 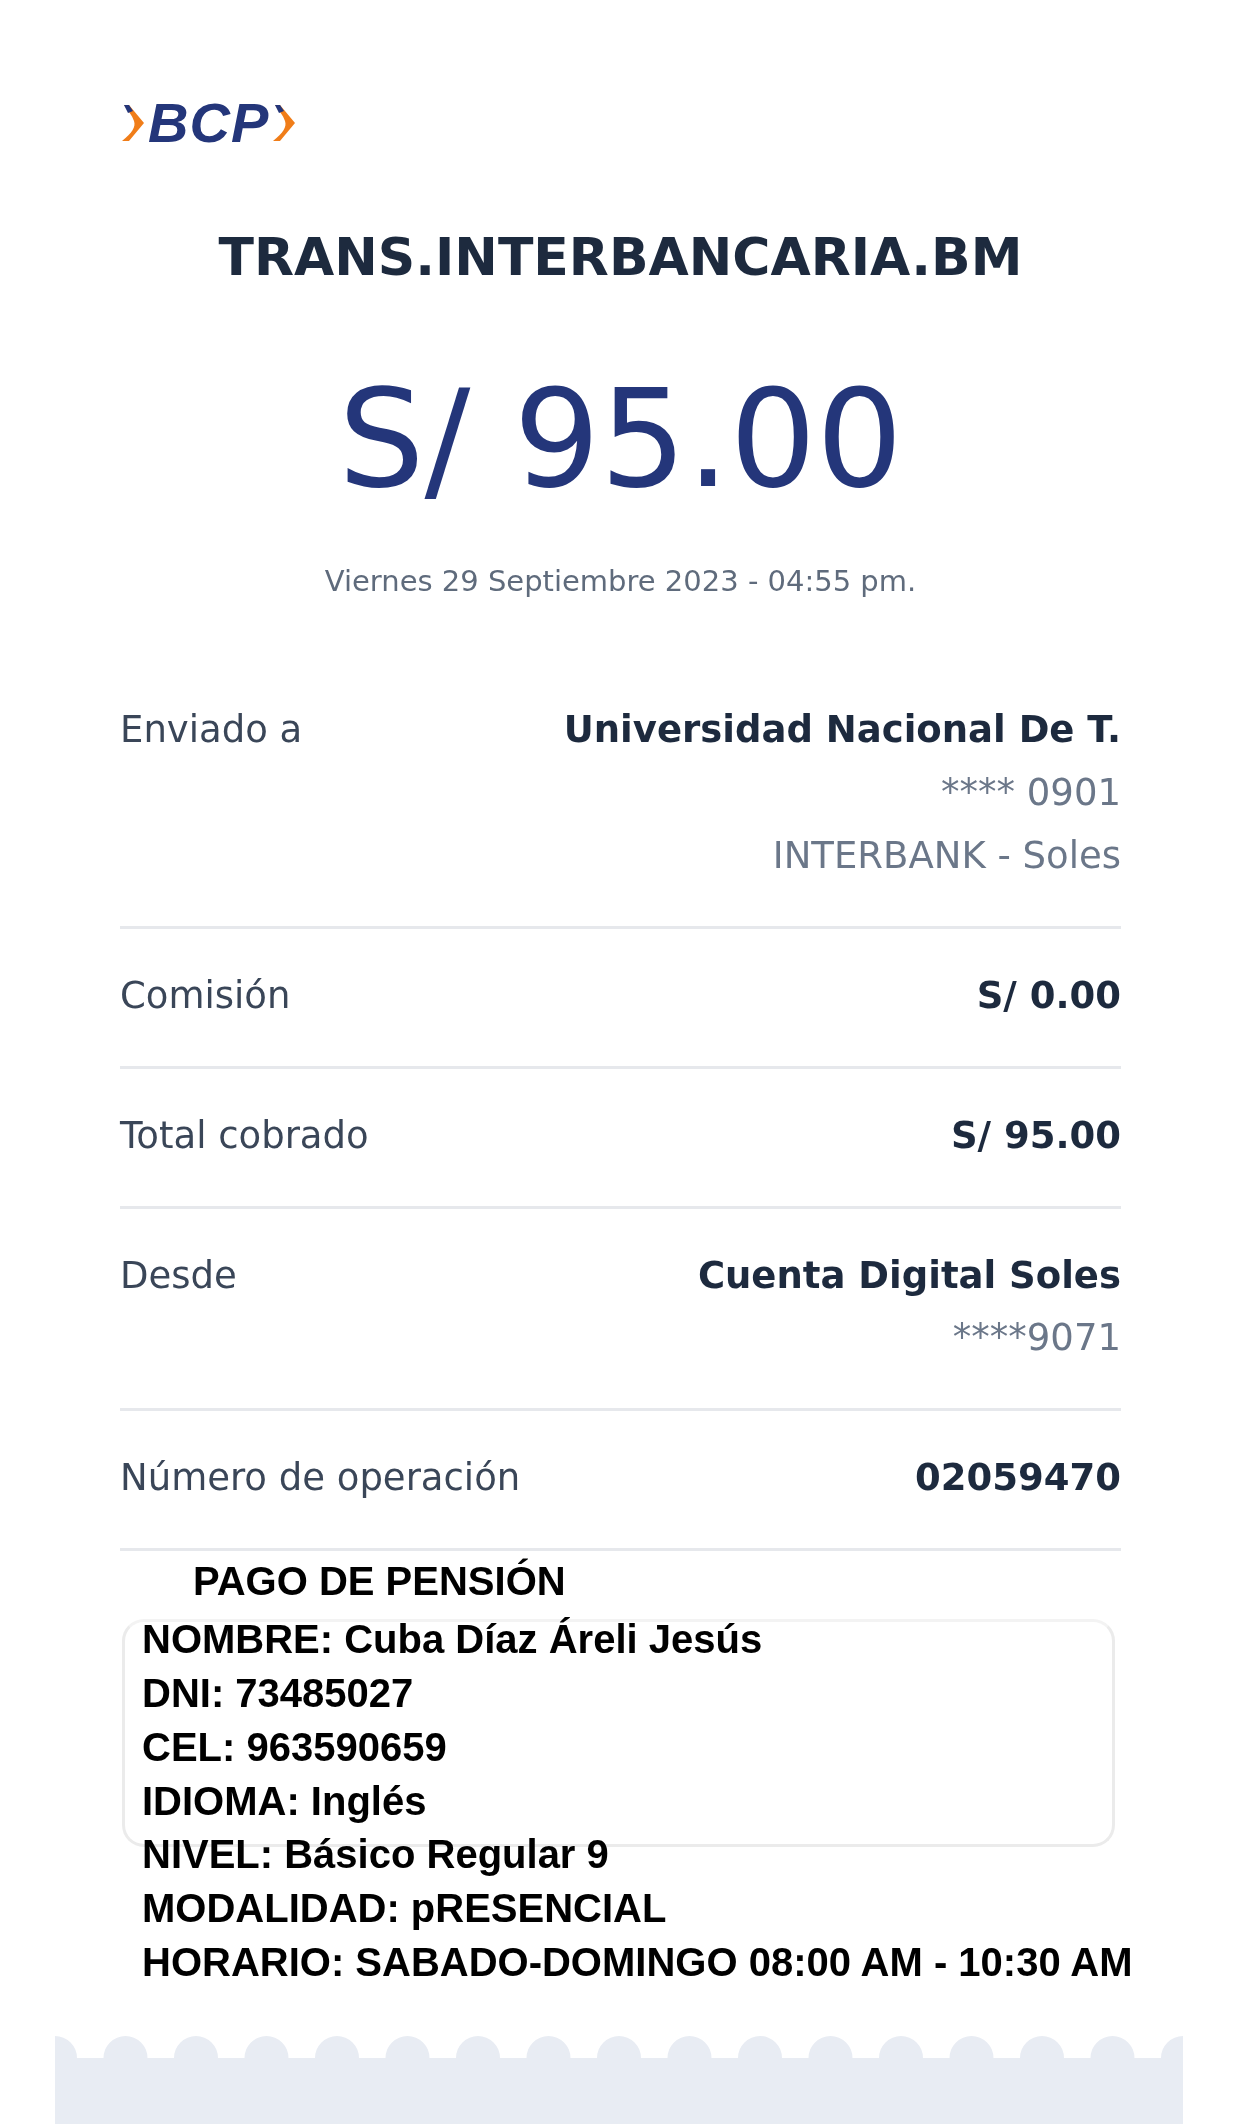 I want to click on row-label: Comisión, so click(x=205, y=995).